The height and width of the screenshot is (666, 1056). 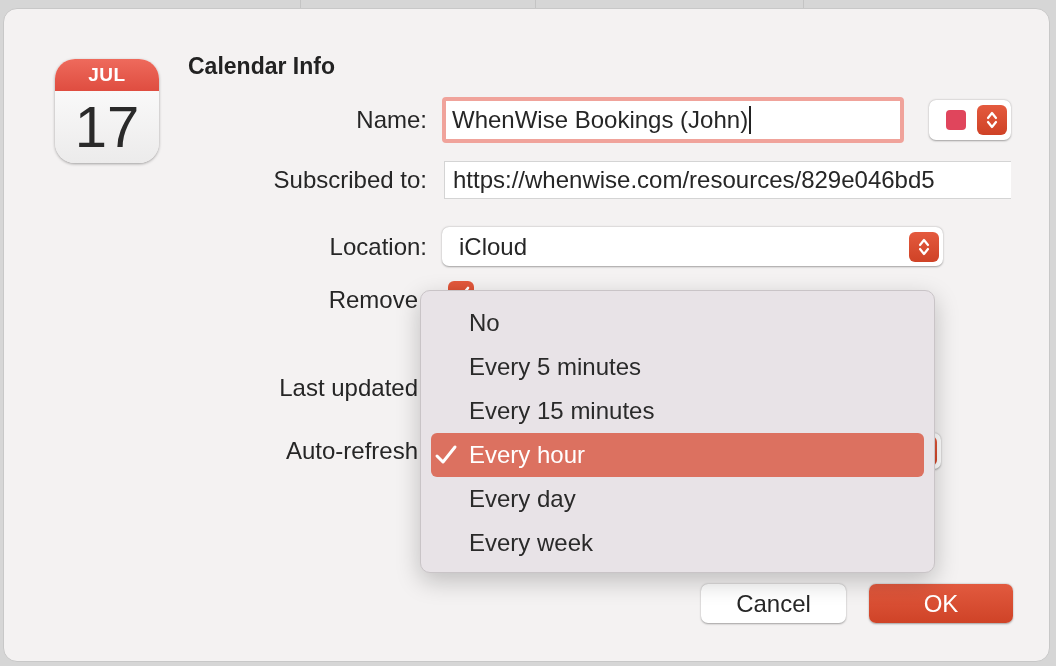 I want to click on menu-item: Every 5 minutes, so click(x=677, y=367).